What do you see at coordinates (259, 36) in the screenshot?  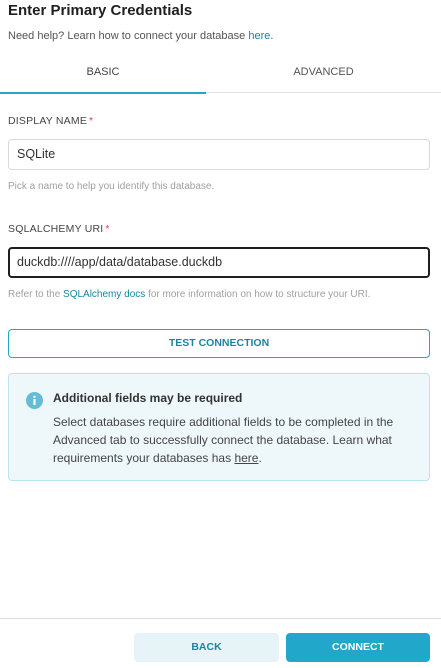 I see `help-link: here` at bounding box center [259, 36].